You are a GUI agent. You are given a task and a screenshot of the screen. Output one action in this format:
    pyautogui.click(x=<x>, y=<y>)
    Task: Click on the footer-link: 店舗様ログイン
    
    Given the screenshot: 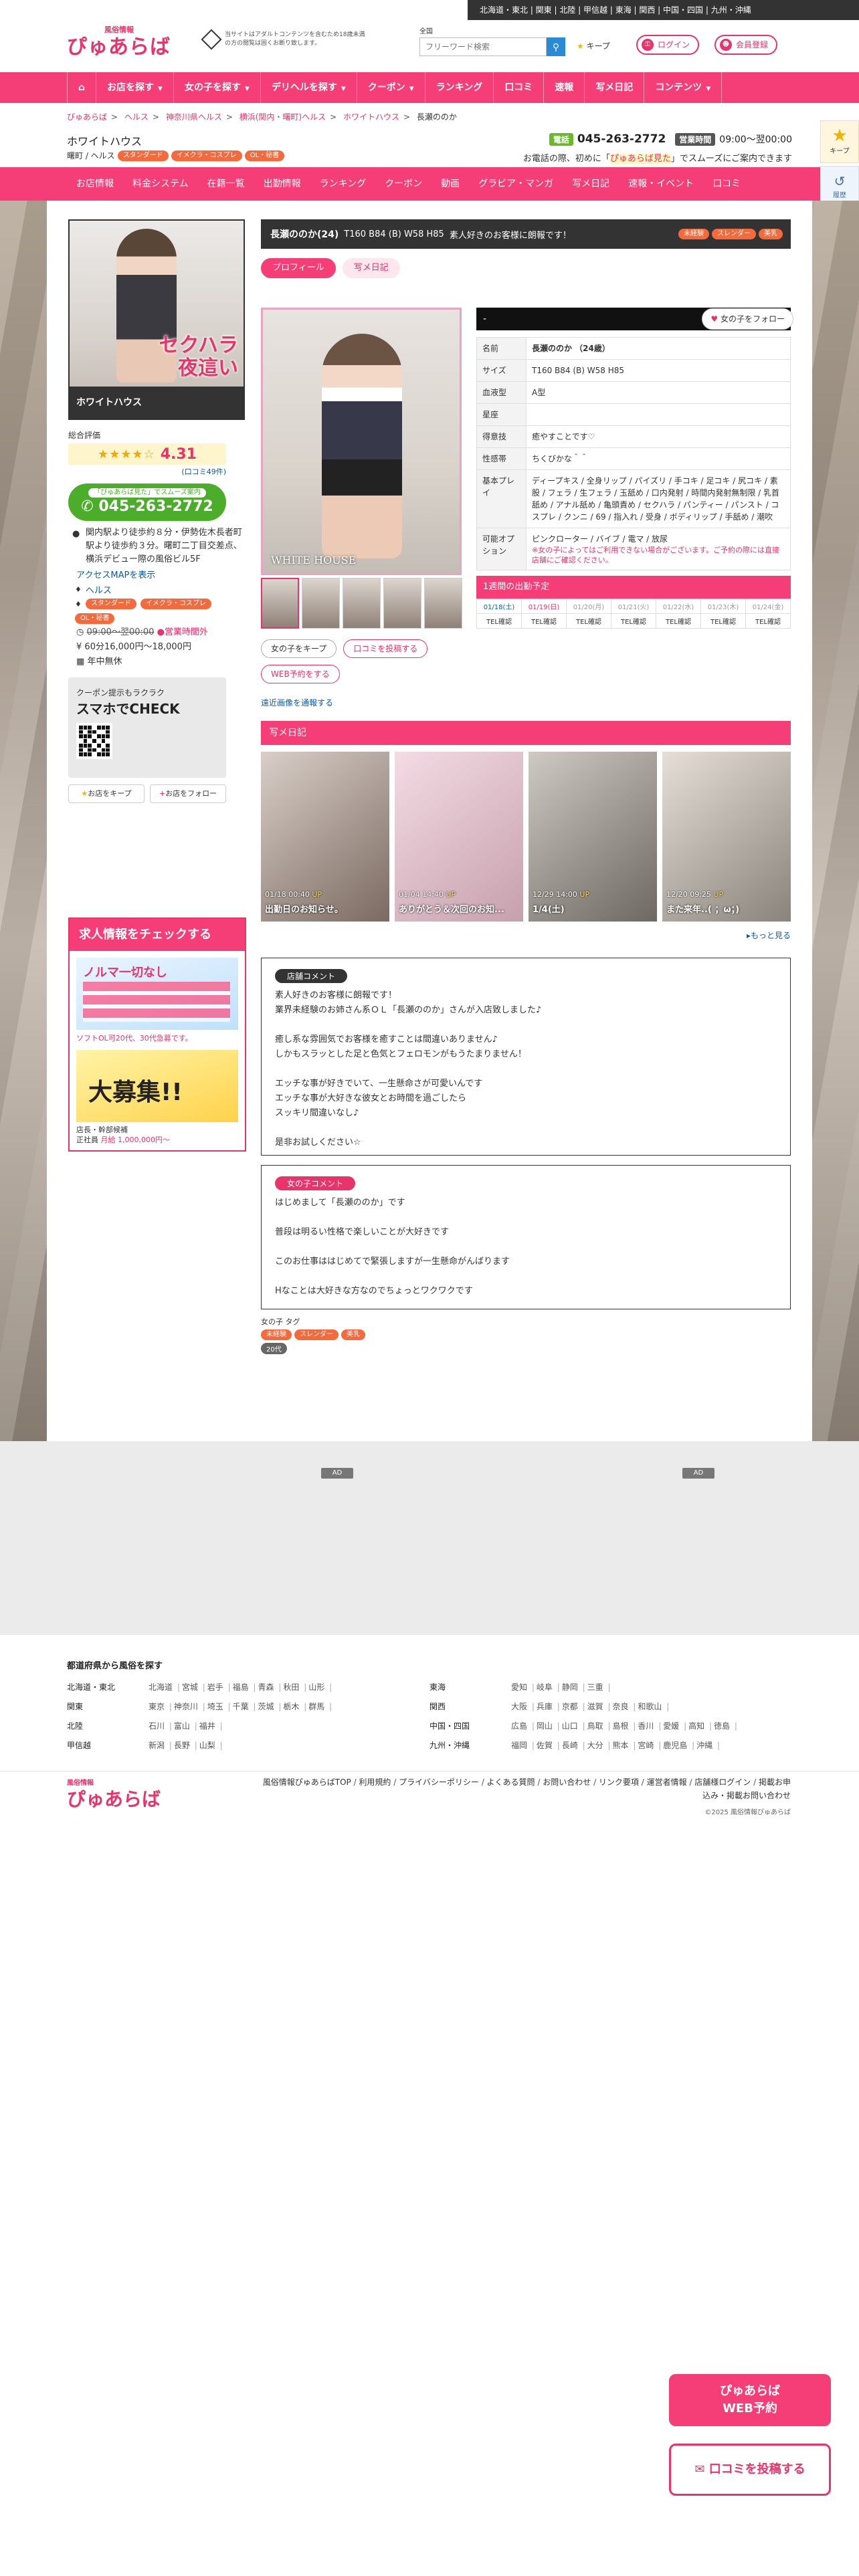 What is the action you would take?
    pyautogui.click(x=726, y=1783)
    